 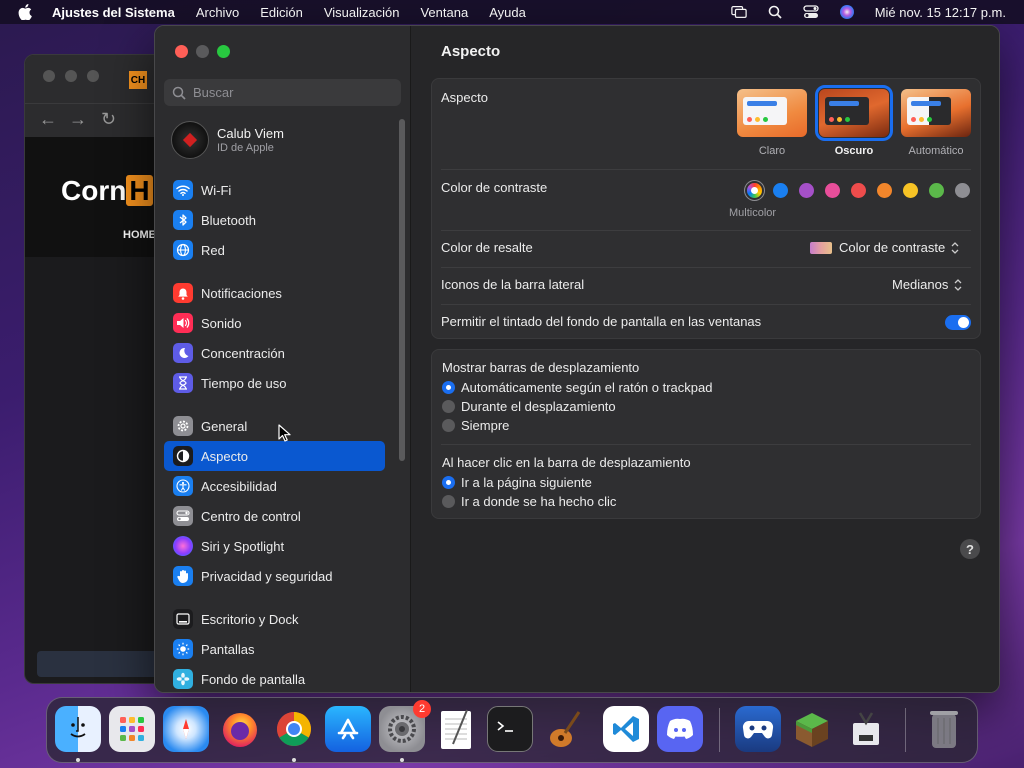 I want to click on launchpad-icon, so click(x=132, y=729).